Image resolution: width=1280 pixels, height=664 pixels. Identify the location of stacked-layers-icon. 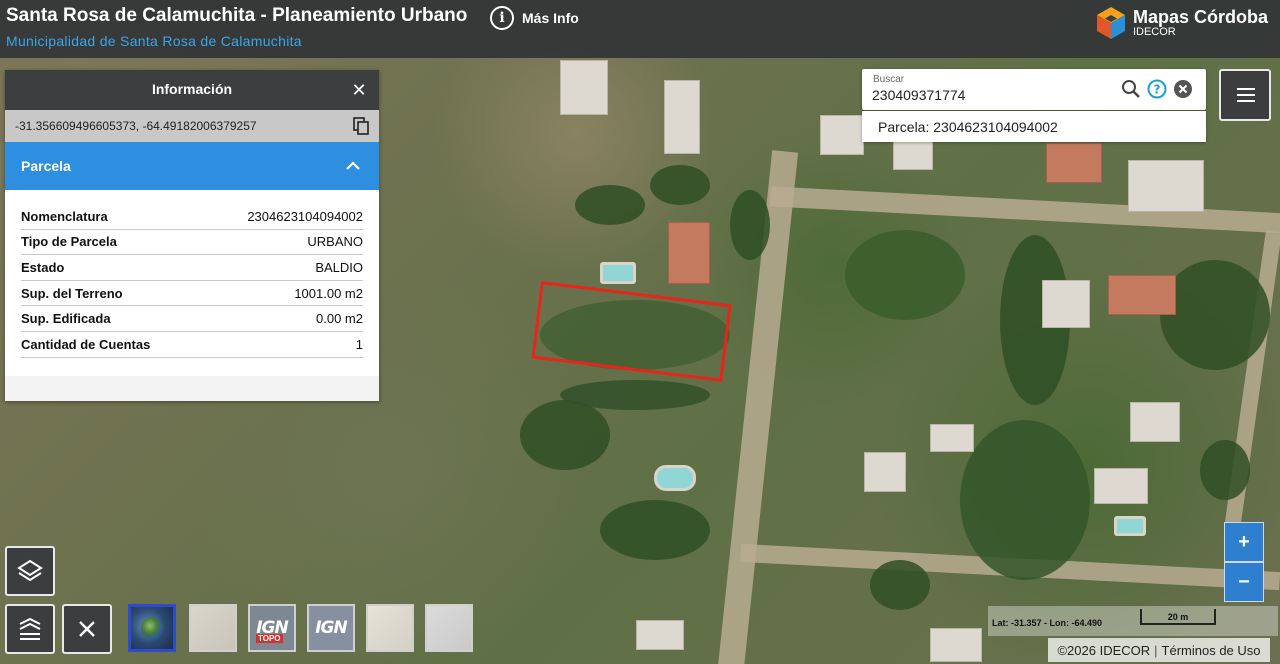
(30, 628).